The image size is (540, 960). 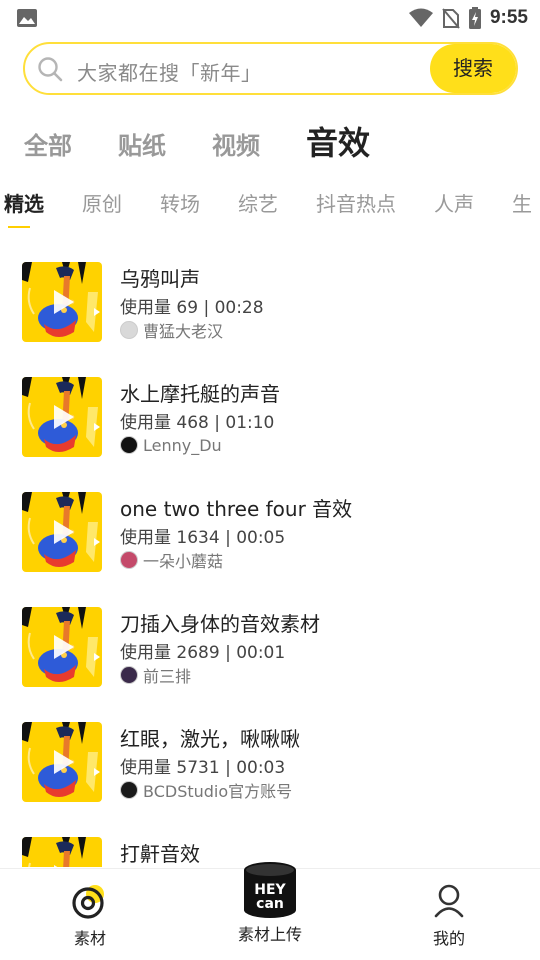 I want to click on tab-sound-effects: 音效, so click(x=338, y=141).